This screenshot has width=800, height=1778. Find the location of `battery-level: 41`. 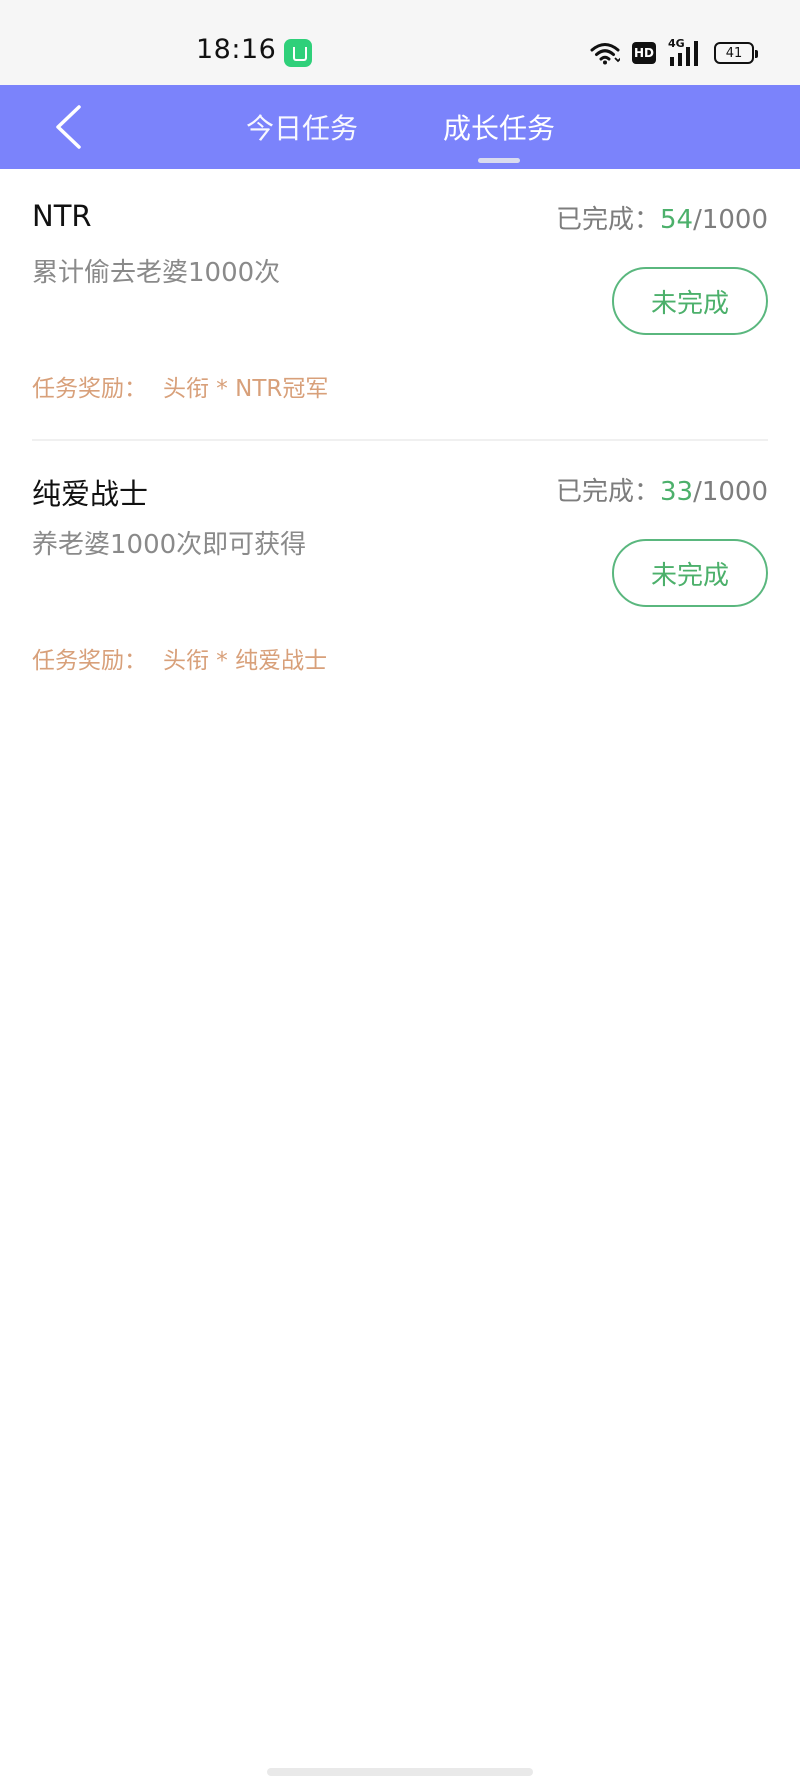

battery-level: 41 is located at coordinates (734, 53).